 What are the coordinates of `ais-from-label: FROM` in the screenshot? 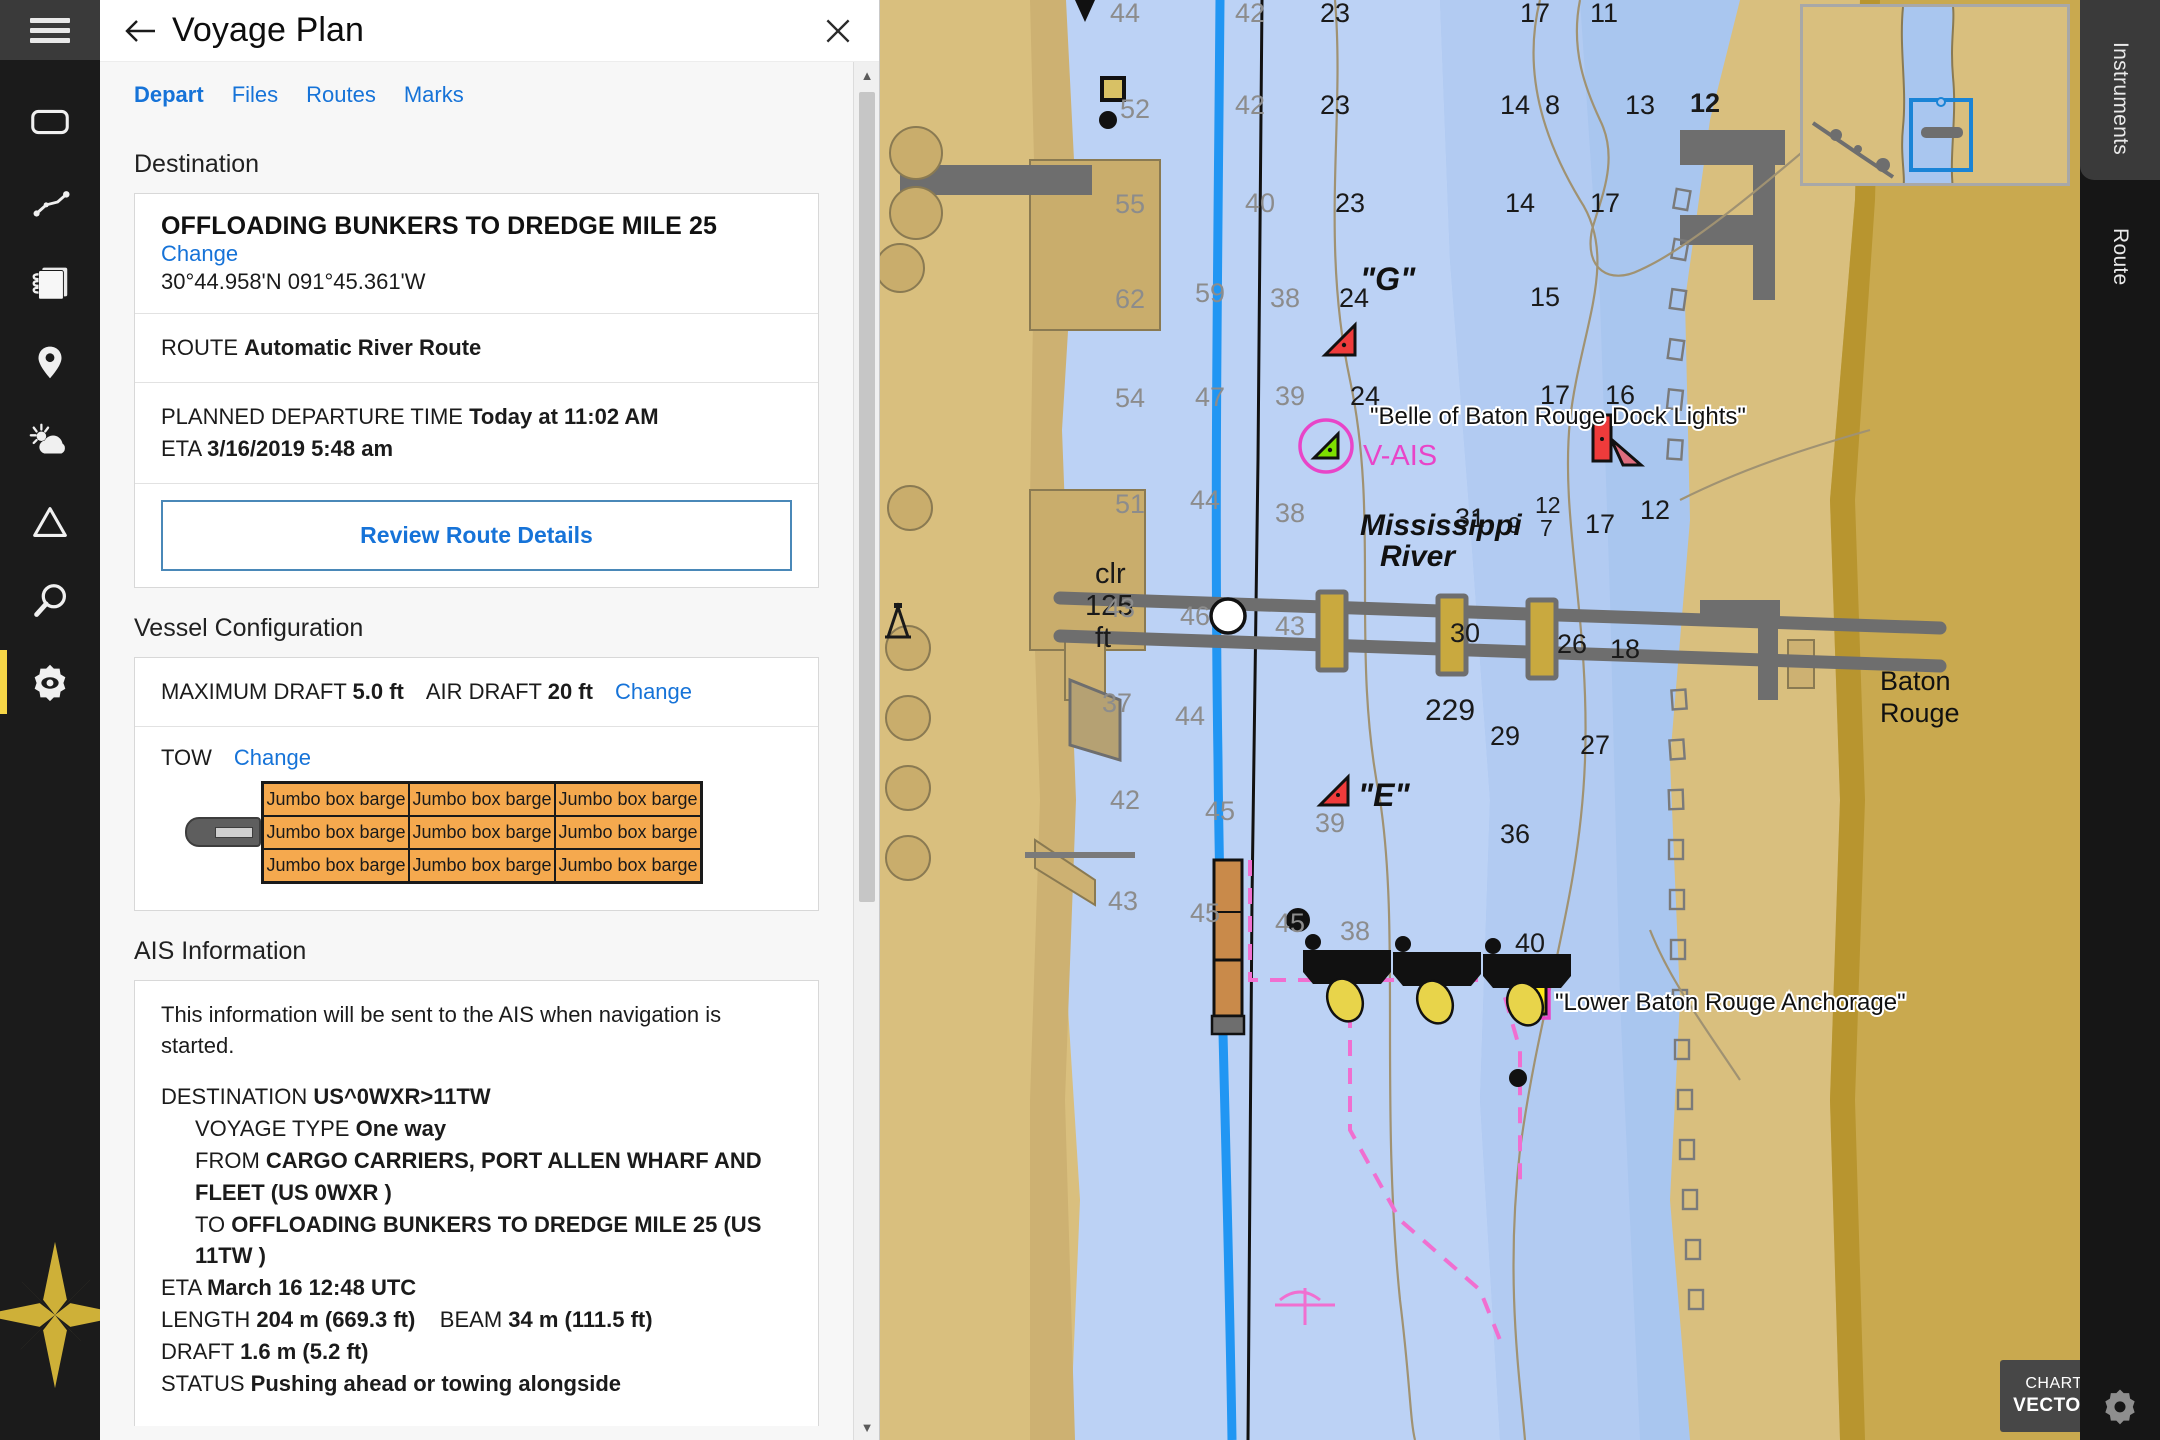 It's located at (227, 1160).